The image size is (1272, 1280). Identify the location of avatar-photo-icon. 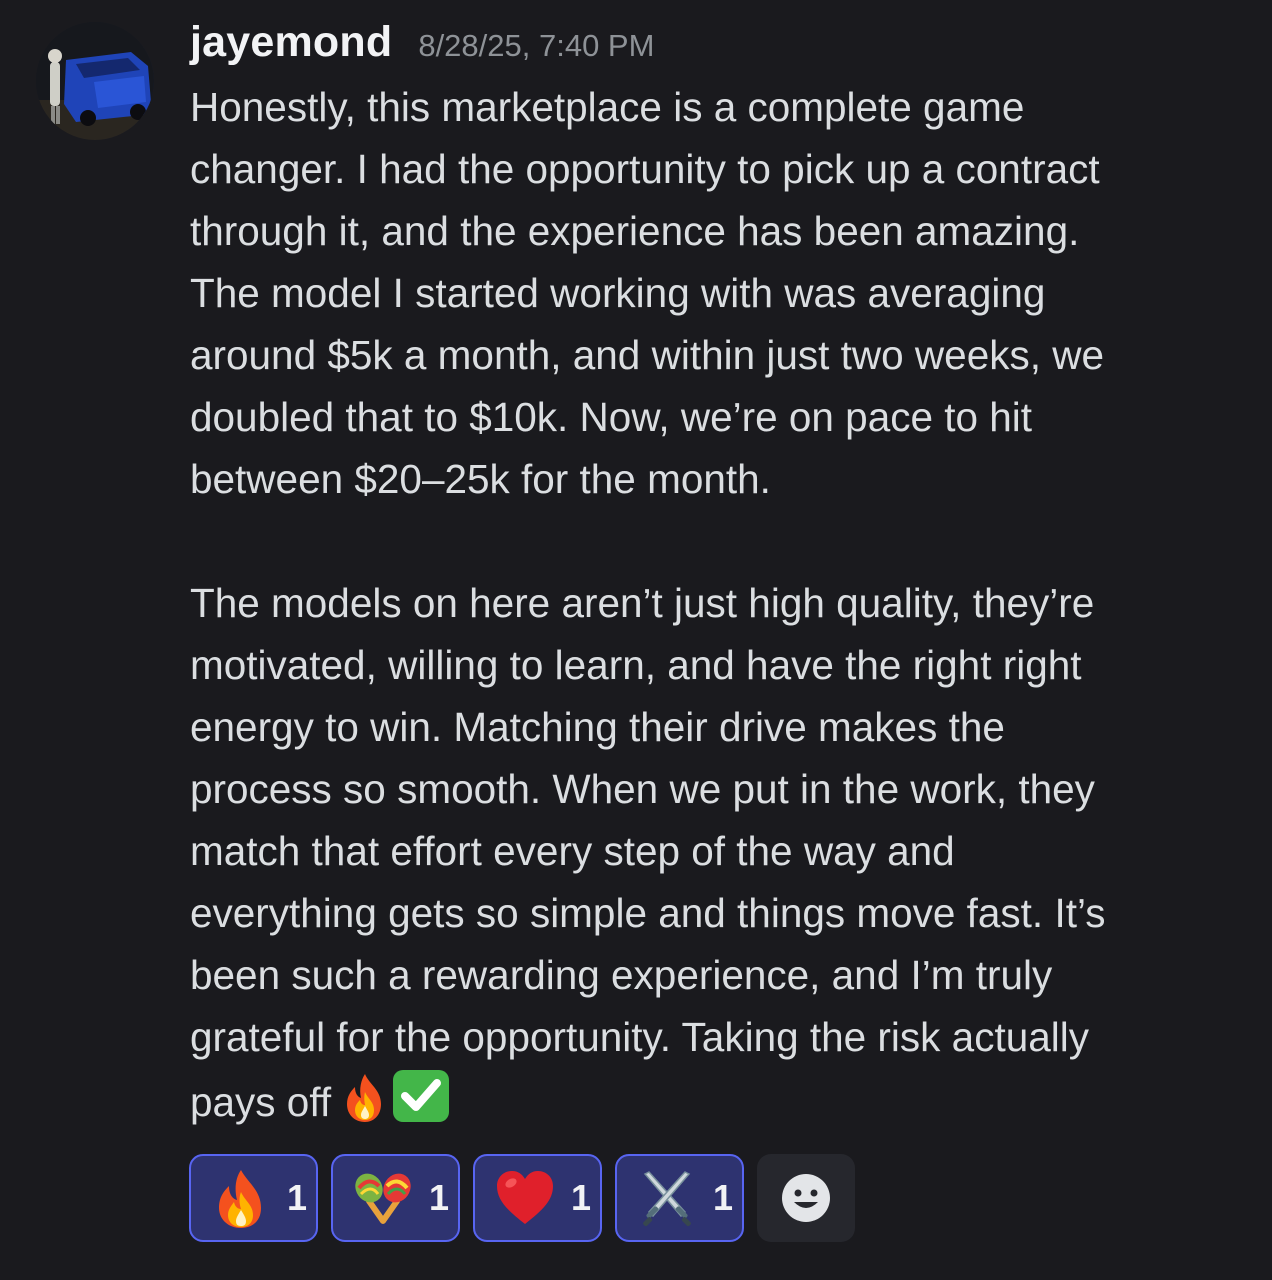
(95, 81).